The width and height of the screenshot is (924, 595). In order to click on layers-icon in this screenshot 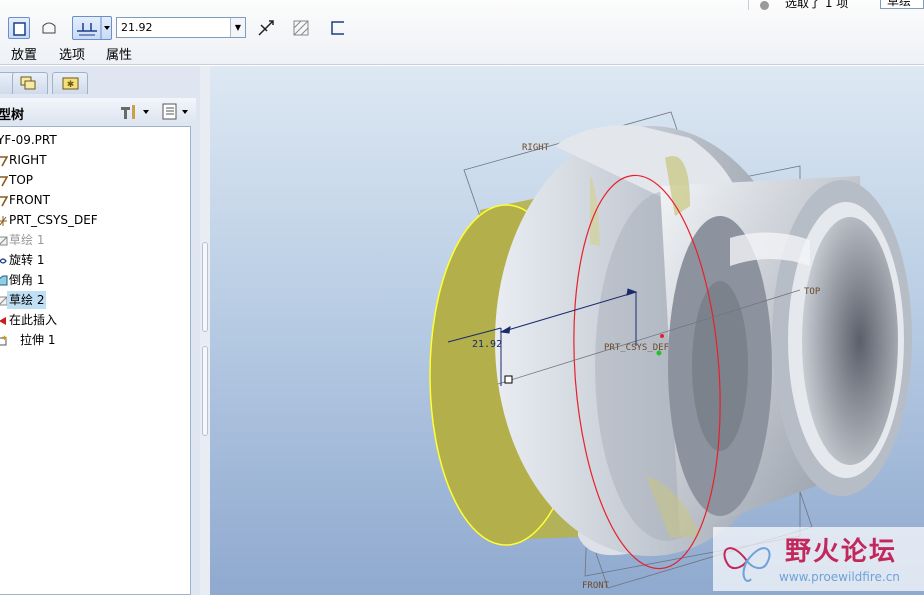, I will do `click(28, 83)`.